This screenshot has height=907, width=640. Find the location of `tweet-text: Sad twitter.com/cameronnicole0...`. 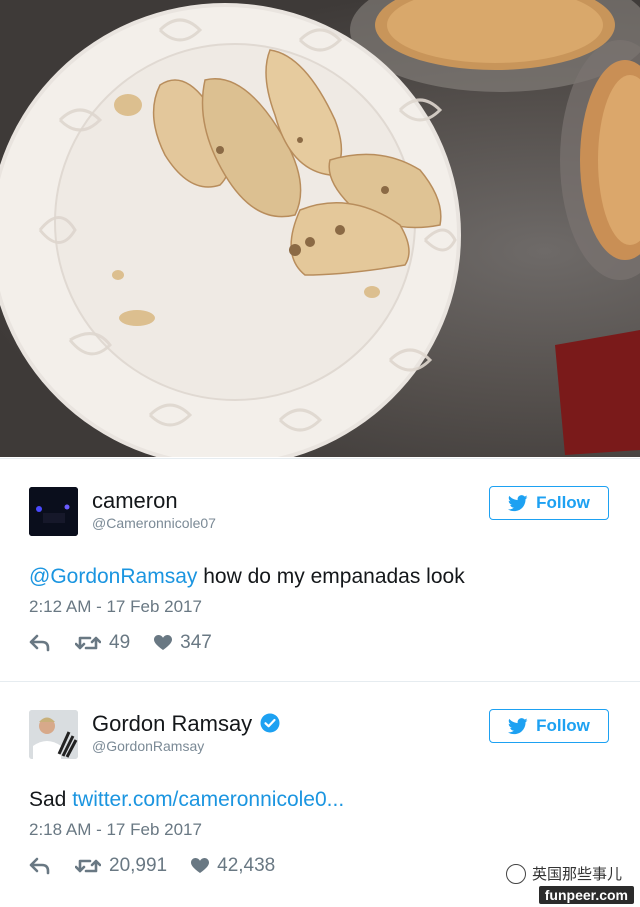

tweet-text: Sad twitter.com/cameronnicole0... is located at coordinates (186, 800).